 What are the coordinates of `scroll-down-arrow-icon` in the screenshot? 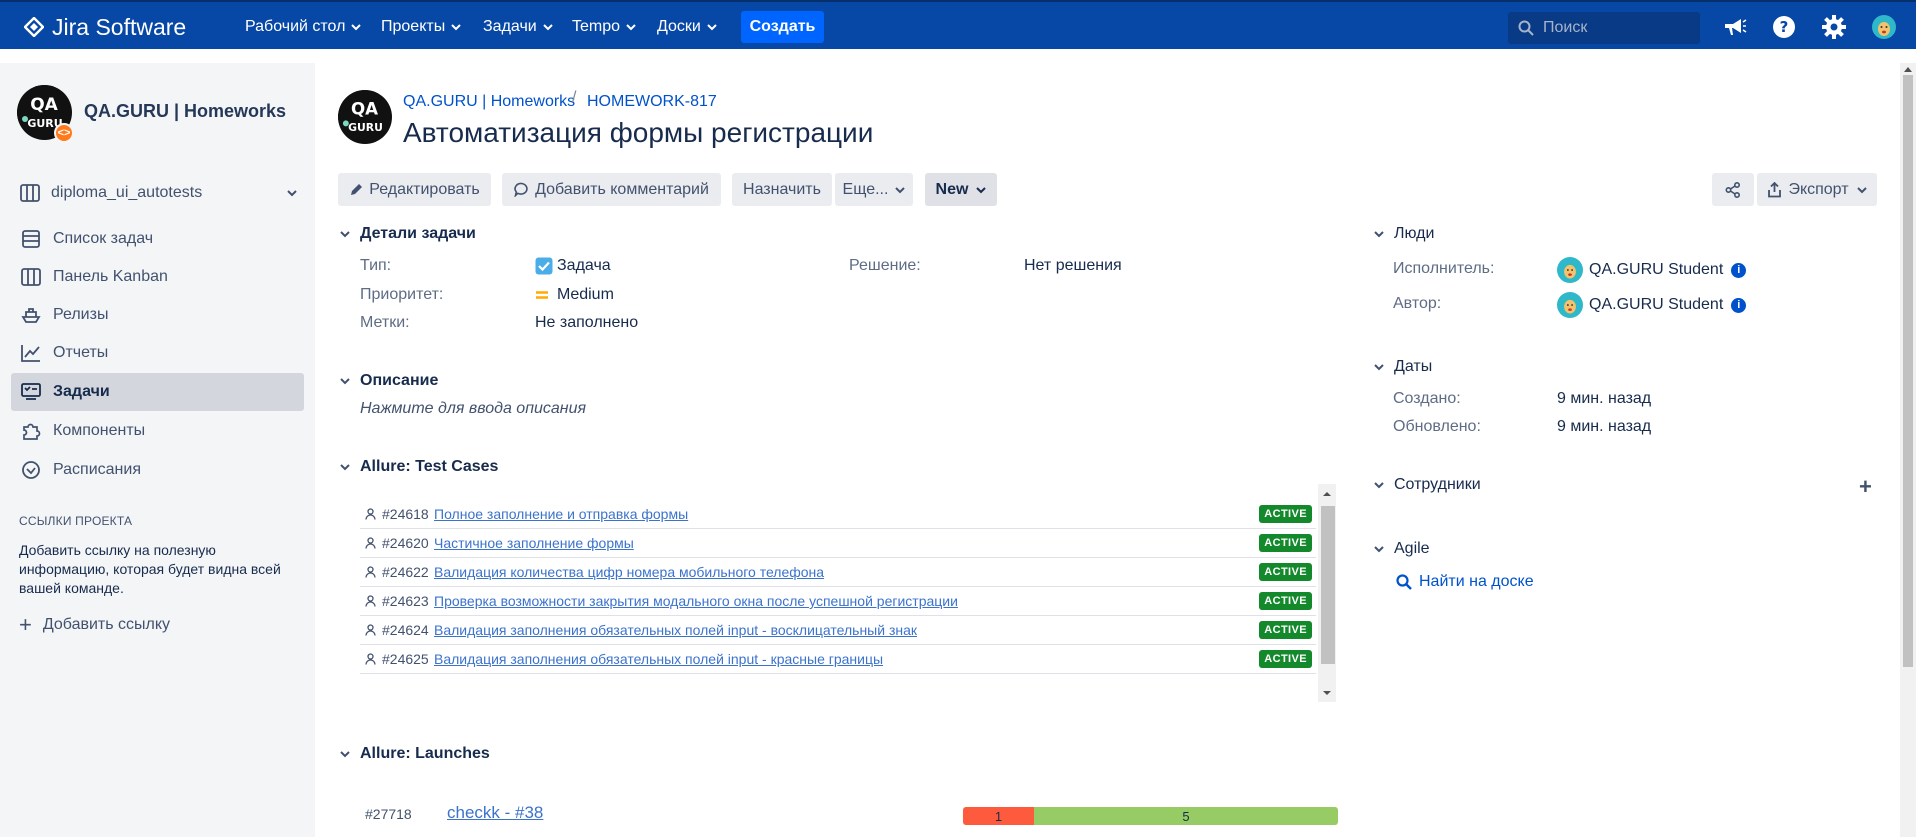 It's located at (1327, 693).